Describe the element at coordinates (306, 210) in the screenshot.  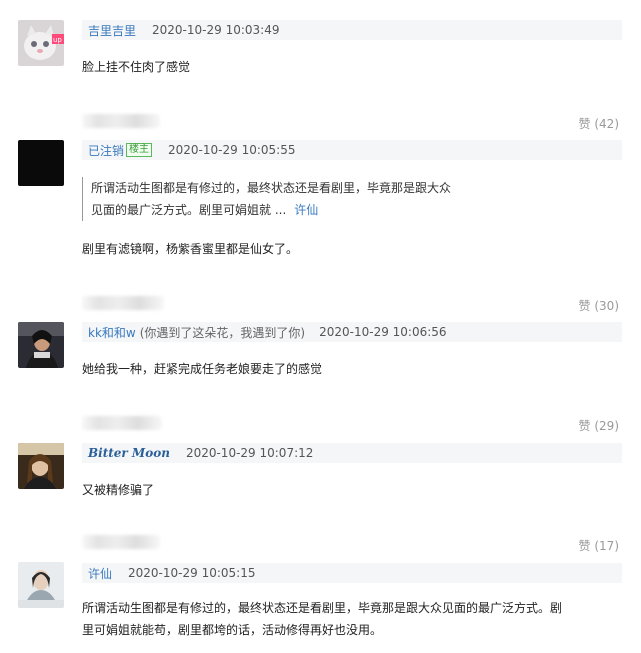
I see `quote-author-link: 许仙` at that location.